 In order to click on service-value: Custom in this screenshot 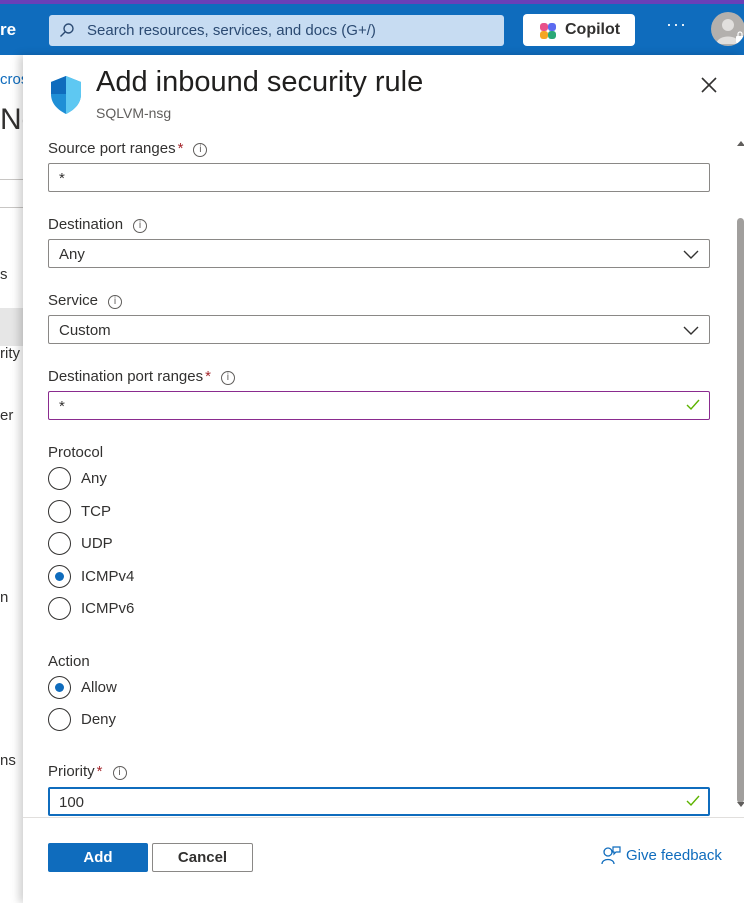, I will do `click(85, 330)`.